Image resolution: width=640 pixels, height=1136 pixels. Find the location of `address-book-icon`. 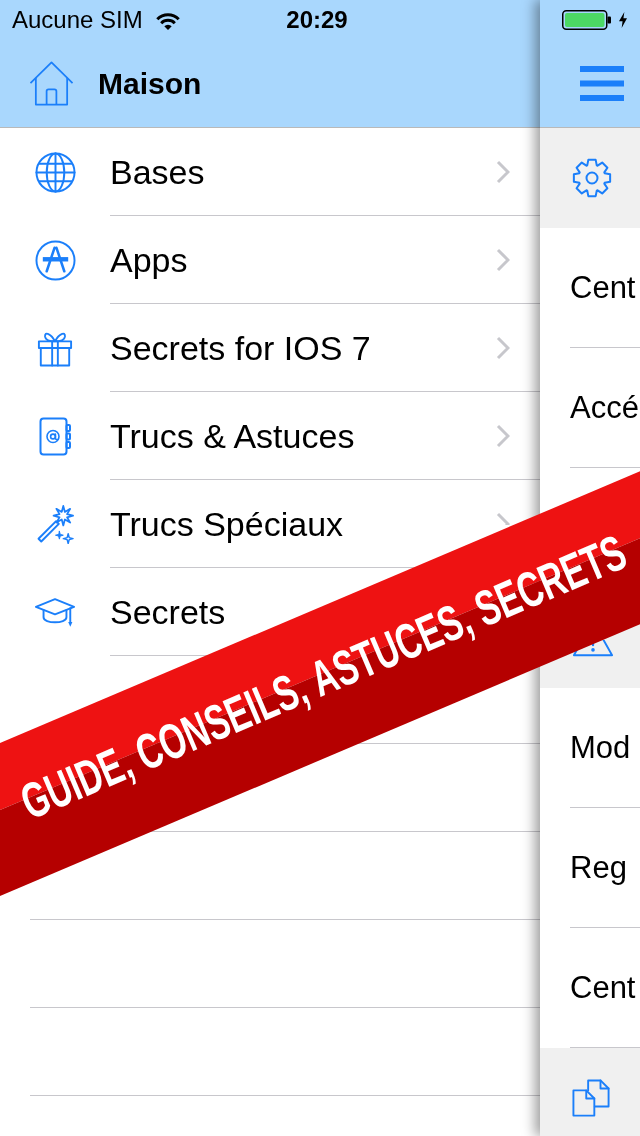

address-book-icon is located at coordinates (55, 436).